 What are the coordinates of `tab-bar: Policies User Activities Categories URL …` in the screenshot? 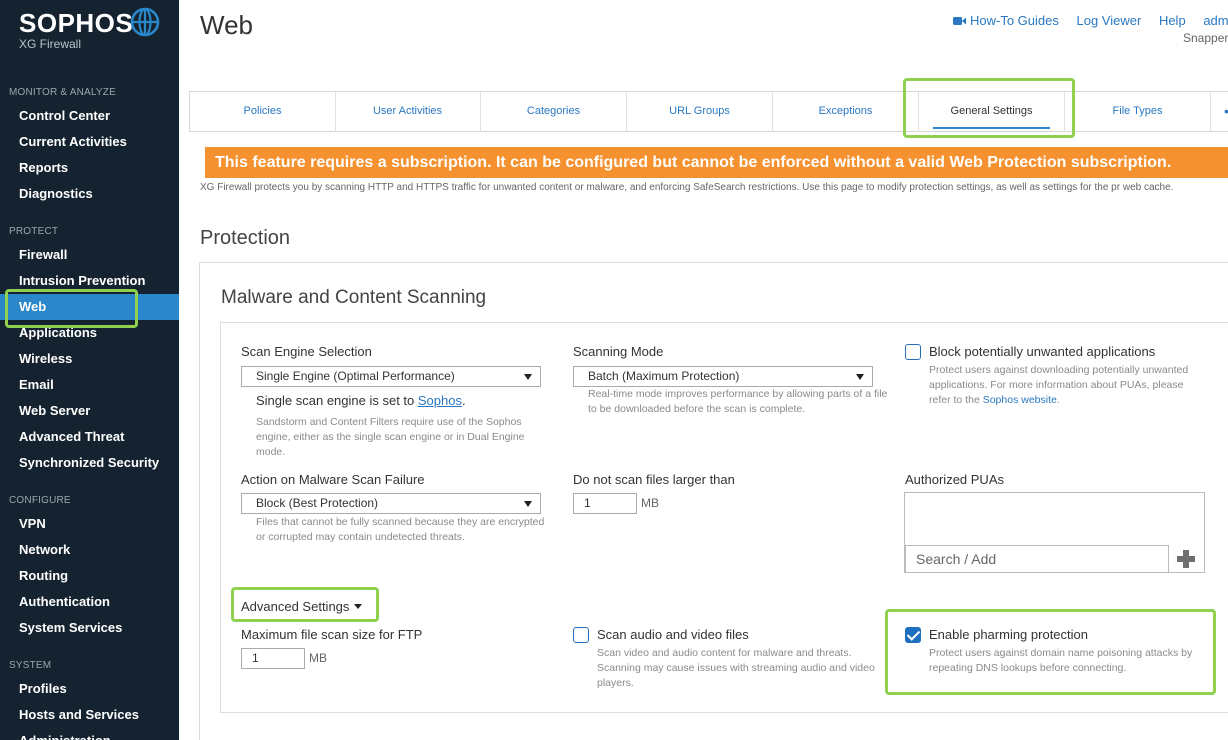 It's located at (708, 111).